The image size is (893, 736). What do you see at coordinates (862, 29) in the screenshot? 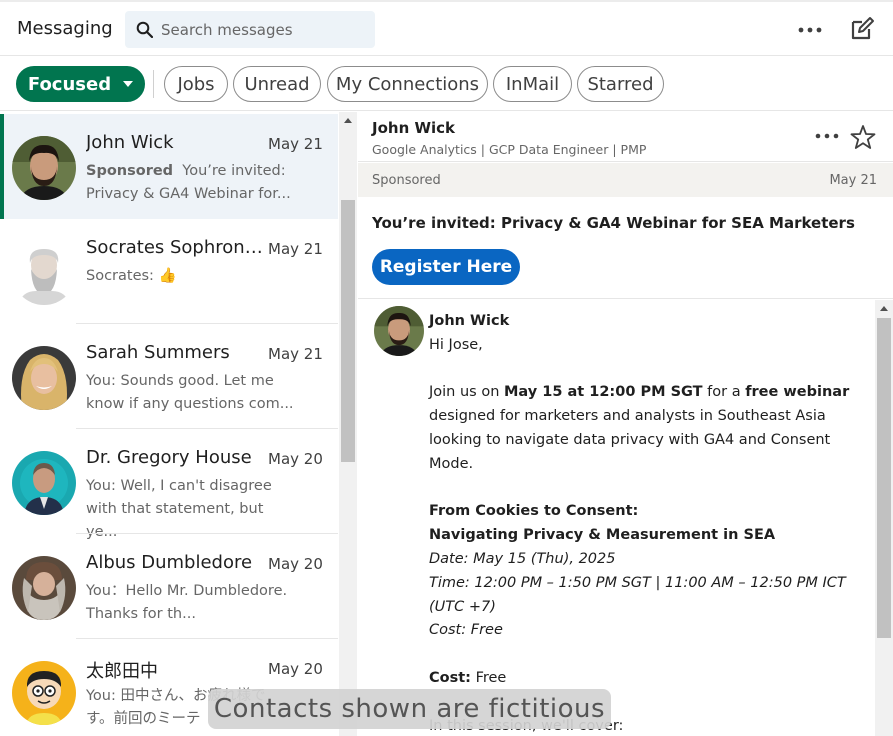
I see `compose-icon` at bounding box center [862, 29].